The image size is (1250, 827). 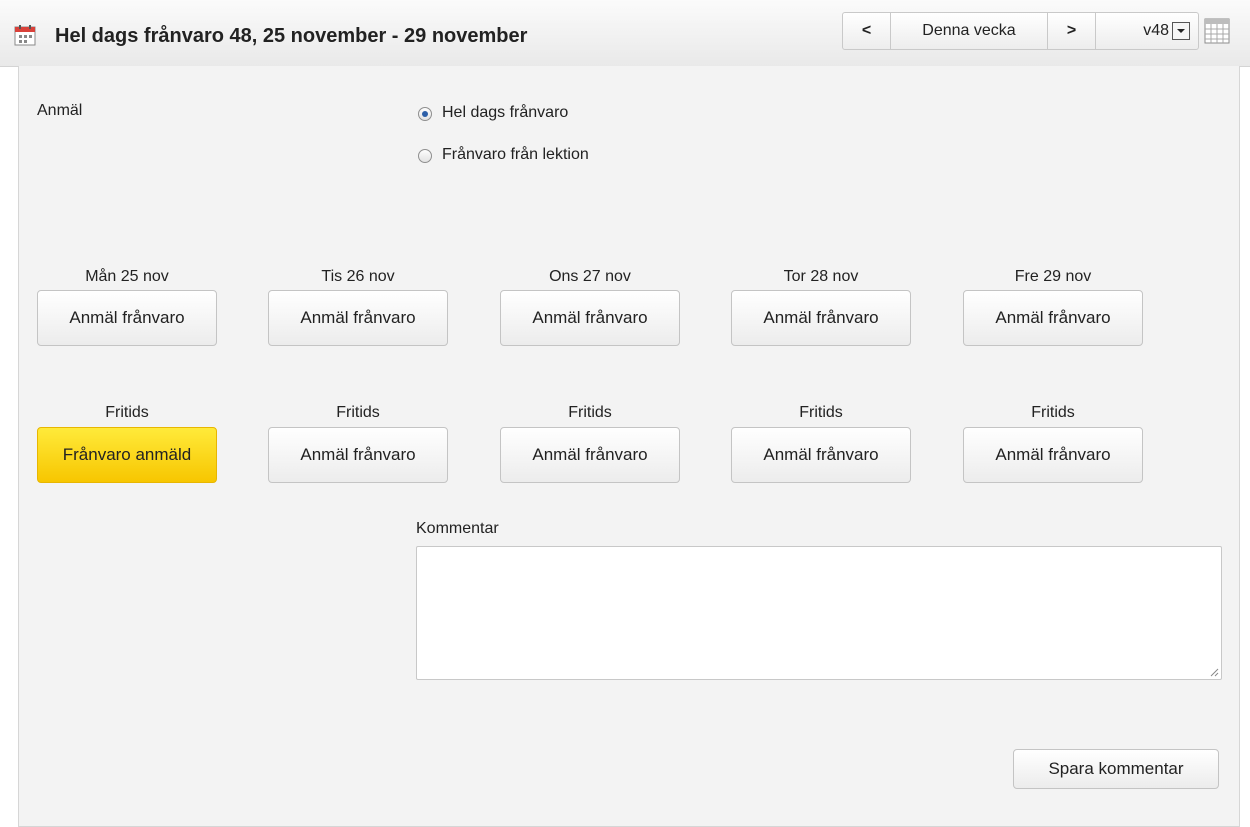 What do you see at coordinates (1053, 455) in the screenshot?
I see `fritids-report-absence-button-fri: Anmäl frånvaro` at bounding box center [1053, 455].